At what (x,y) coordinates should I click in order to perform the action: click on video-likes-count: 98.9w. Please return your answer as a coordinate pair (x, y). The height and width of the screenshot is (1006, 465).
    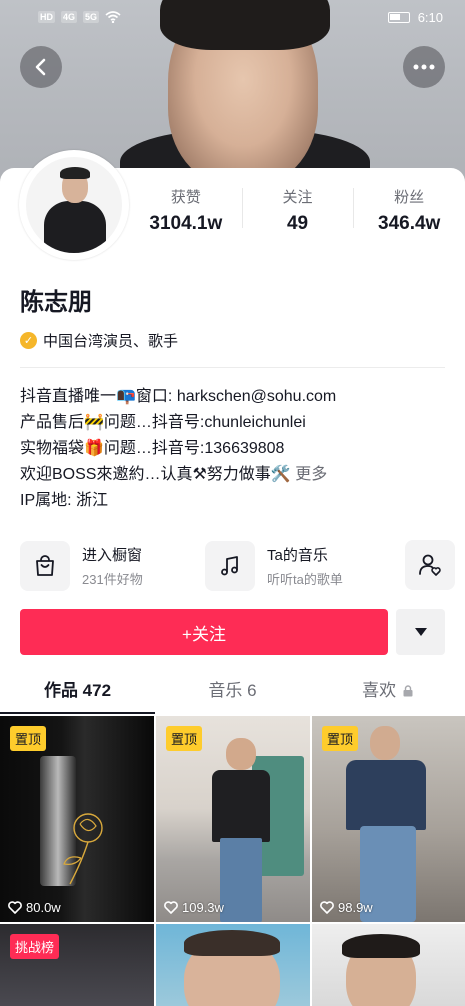
    Looking at the image, I should click on (355, 907).